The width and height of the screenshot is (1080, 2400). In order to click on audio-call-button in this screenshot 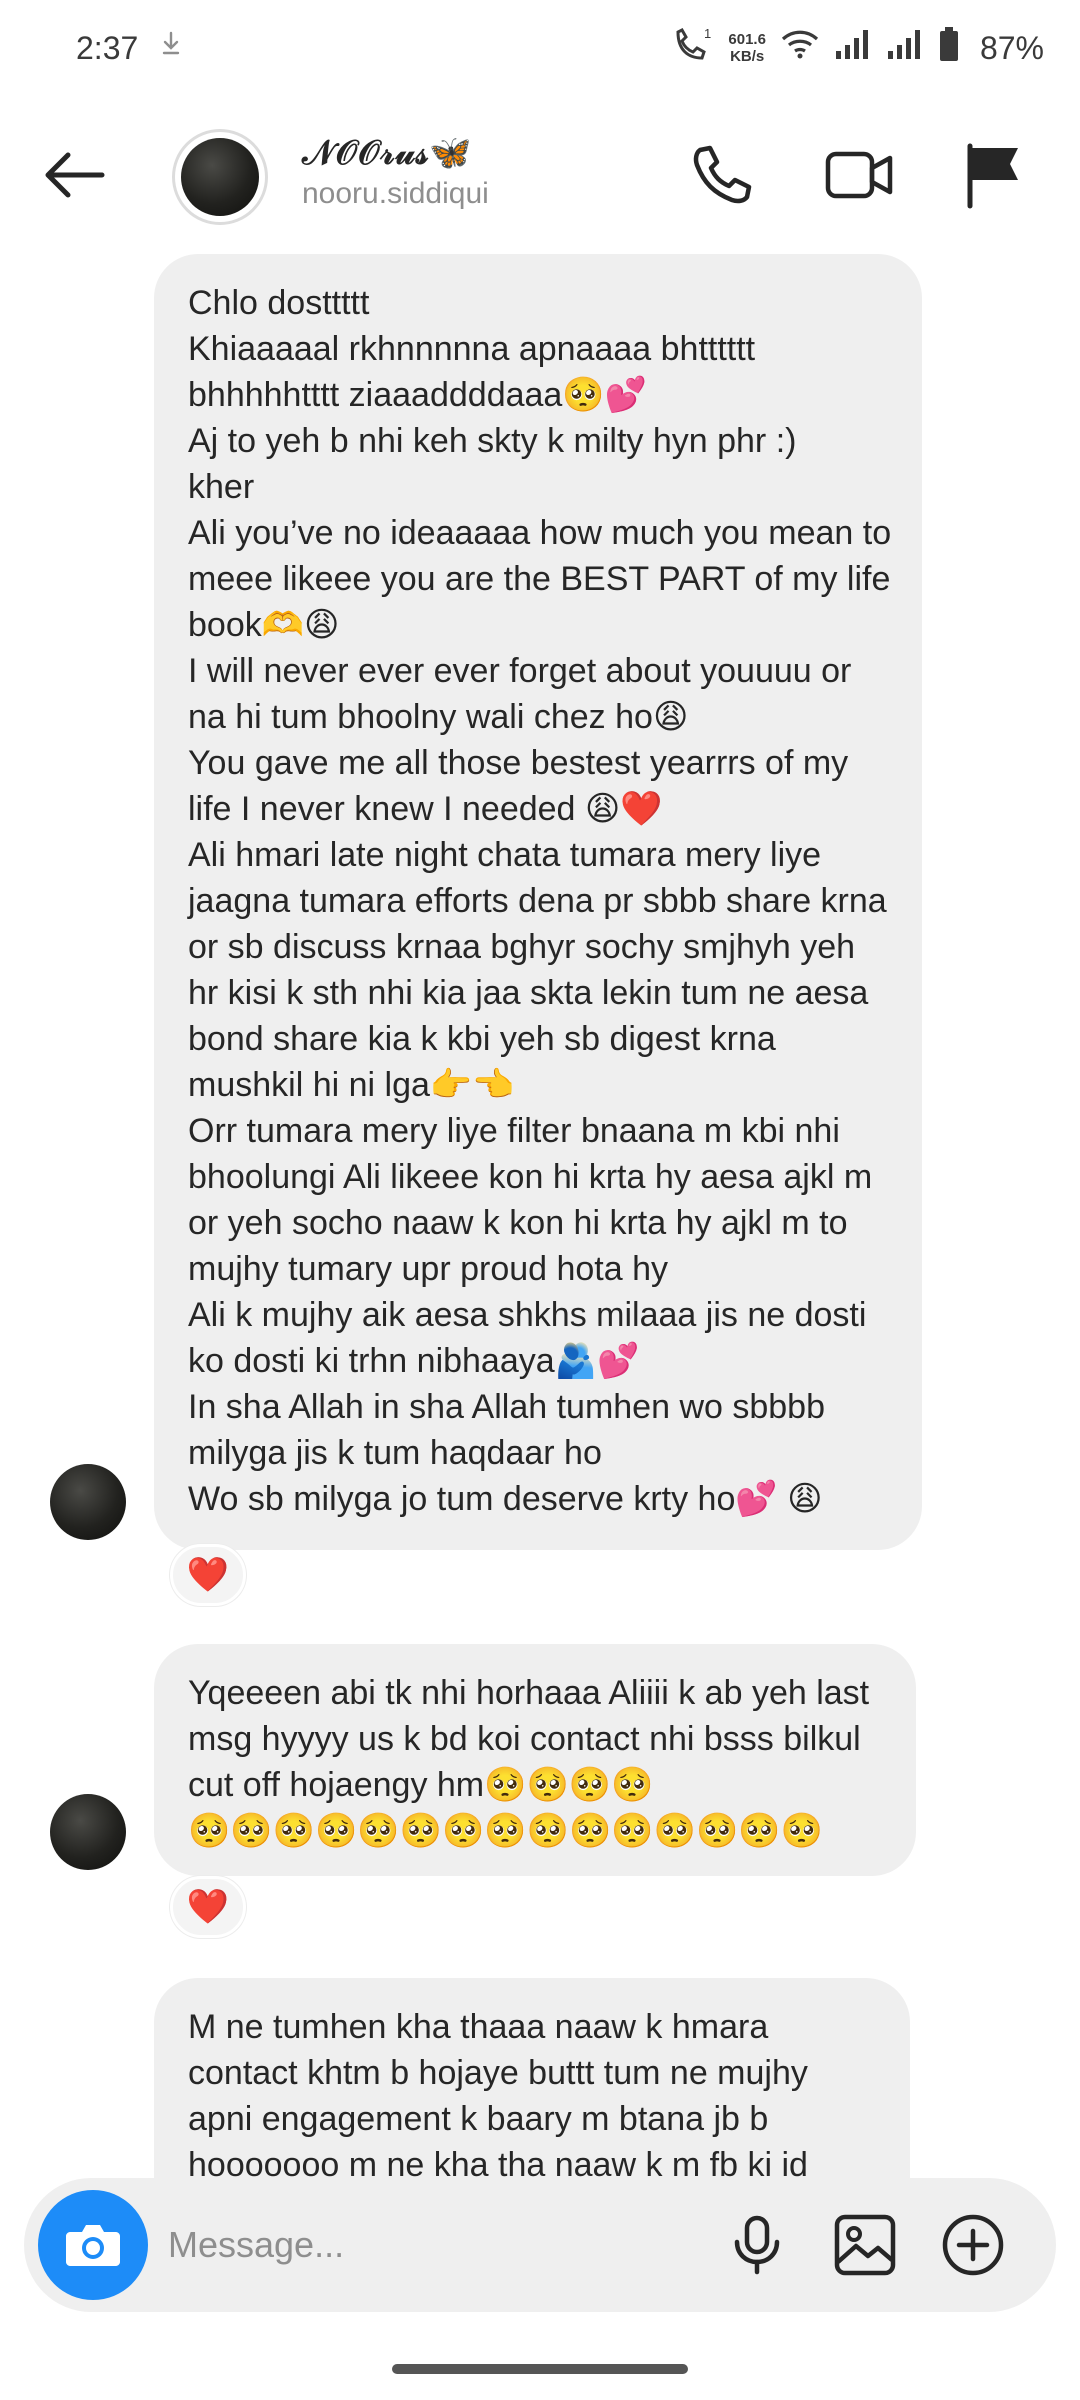, I will do `click(721, 175)`.